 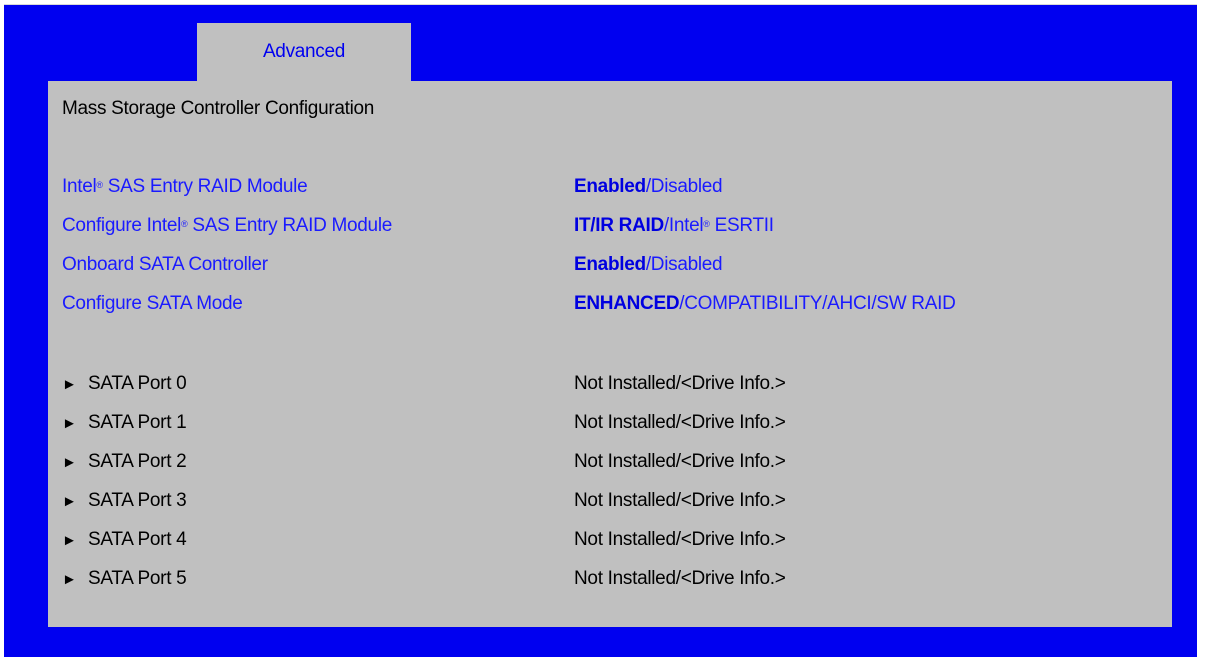 What do you see at coordinates (124, 501) in the screenshot?
I see `submenu-sata-port-3: ► SATA Port 3` at bounding box center [124, 501].